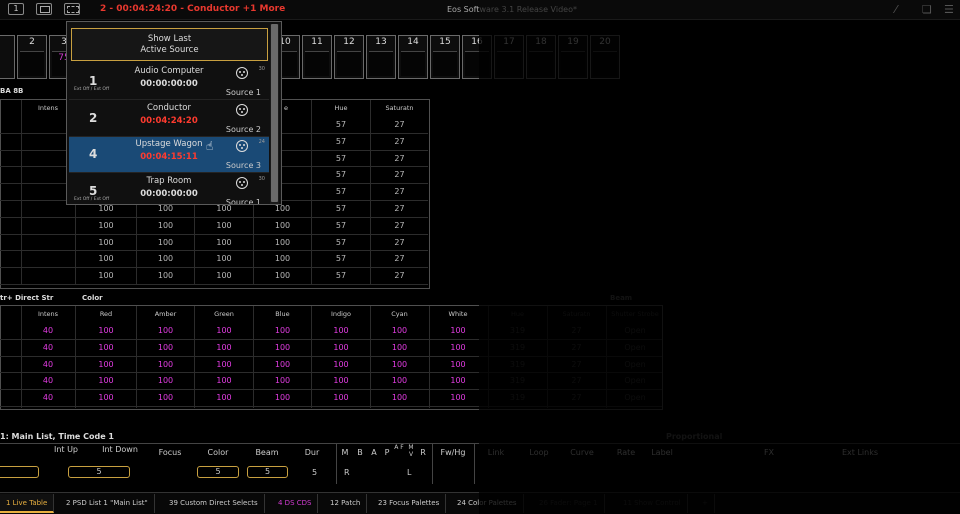 The image size is (960, 514). I want to click on tab-6: 24 Color Palettes, so click(487, 503).